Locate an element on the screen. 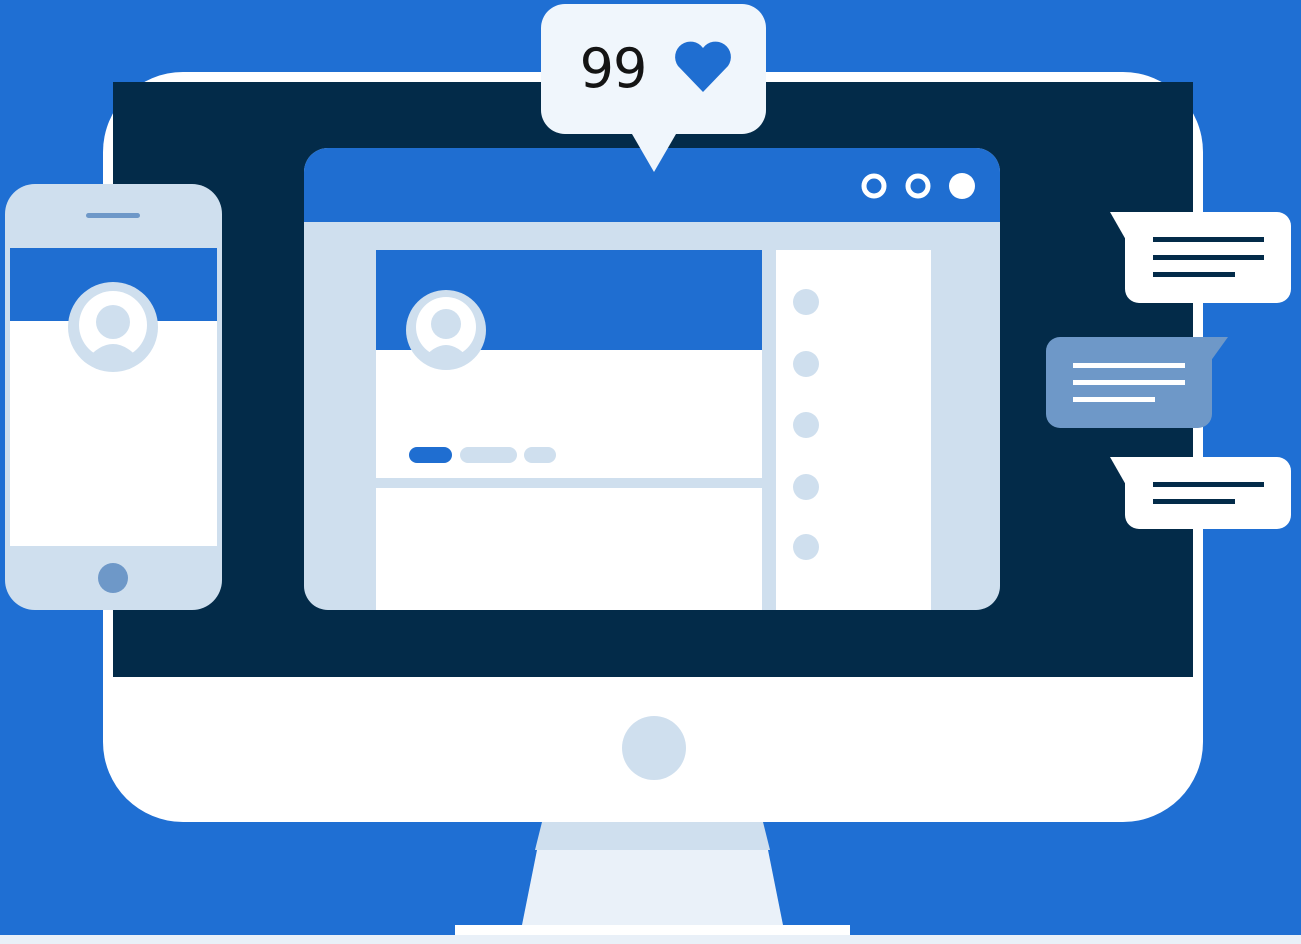  profile-tab-active is located at coordinates (430, 455).